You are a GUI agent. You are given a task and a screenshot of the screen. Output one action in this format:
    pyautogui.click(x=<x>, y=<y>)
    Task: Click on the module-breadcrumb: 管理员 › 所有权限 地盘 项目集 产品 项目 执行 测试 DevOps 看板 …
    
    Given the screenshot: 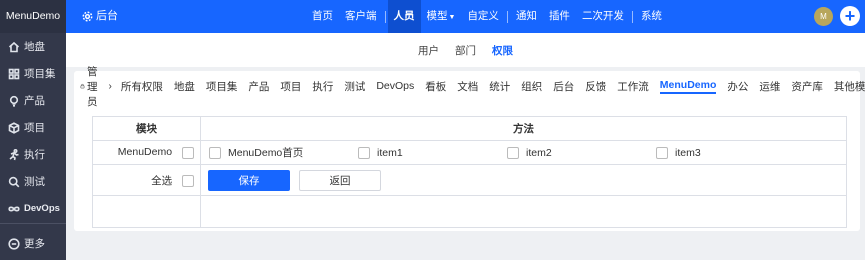 What is the action you would take?
    pyautogui.click(x=472, y=87)
    